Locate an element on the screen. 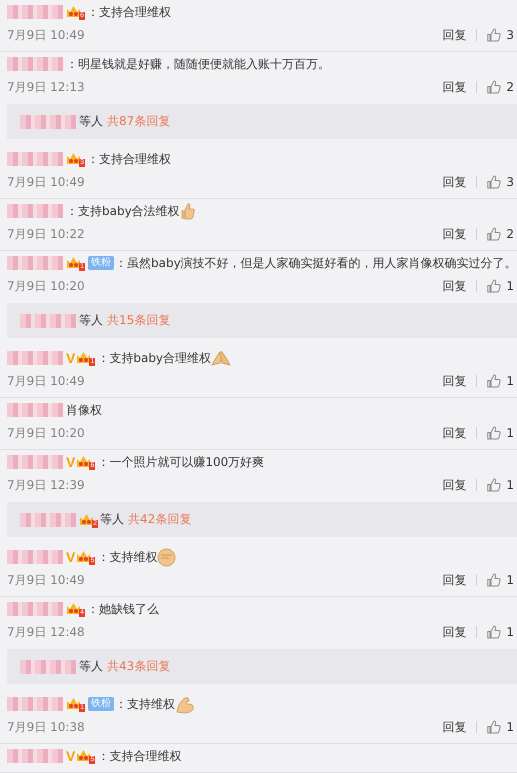  comment-text: ：一个照片就可以赚100万好爽 is located at coordinates (180, 462).